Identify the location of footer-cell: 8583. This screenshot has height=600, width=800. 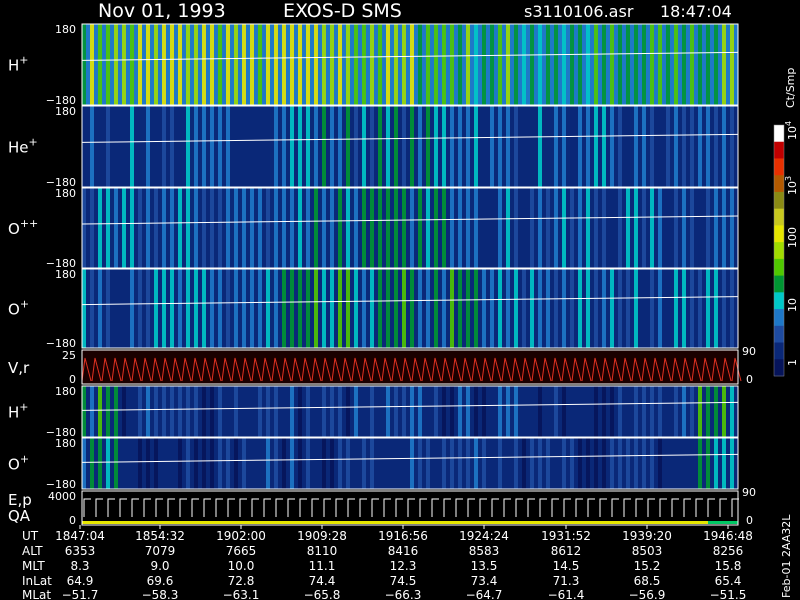
(484, 551).